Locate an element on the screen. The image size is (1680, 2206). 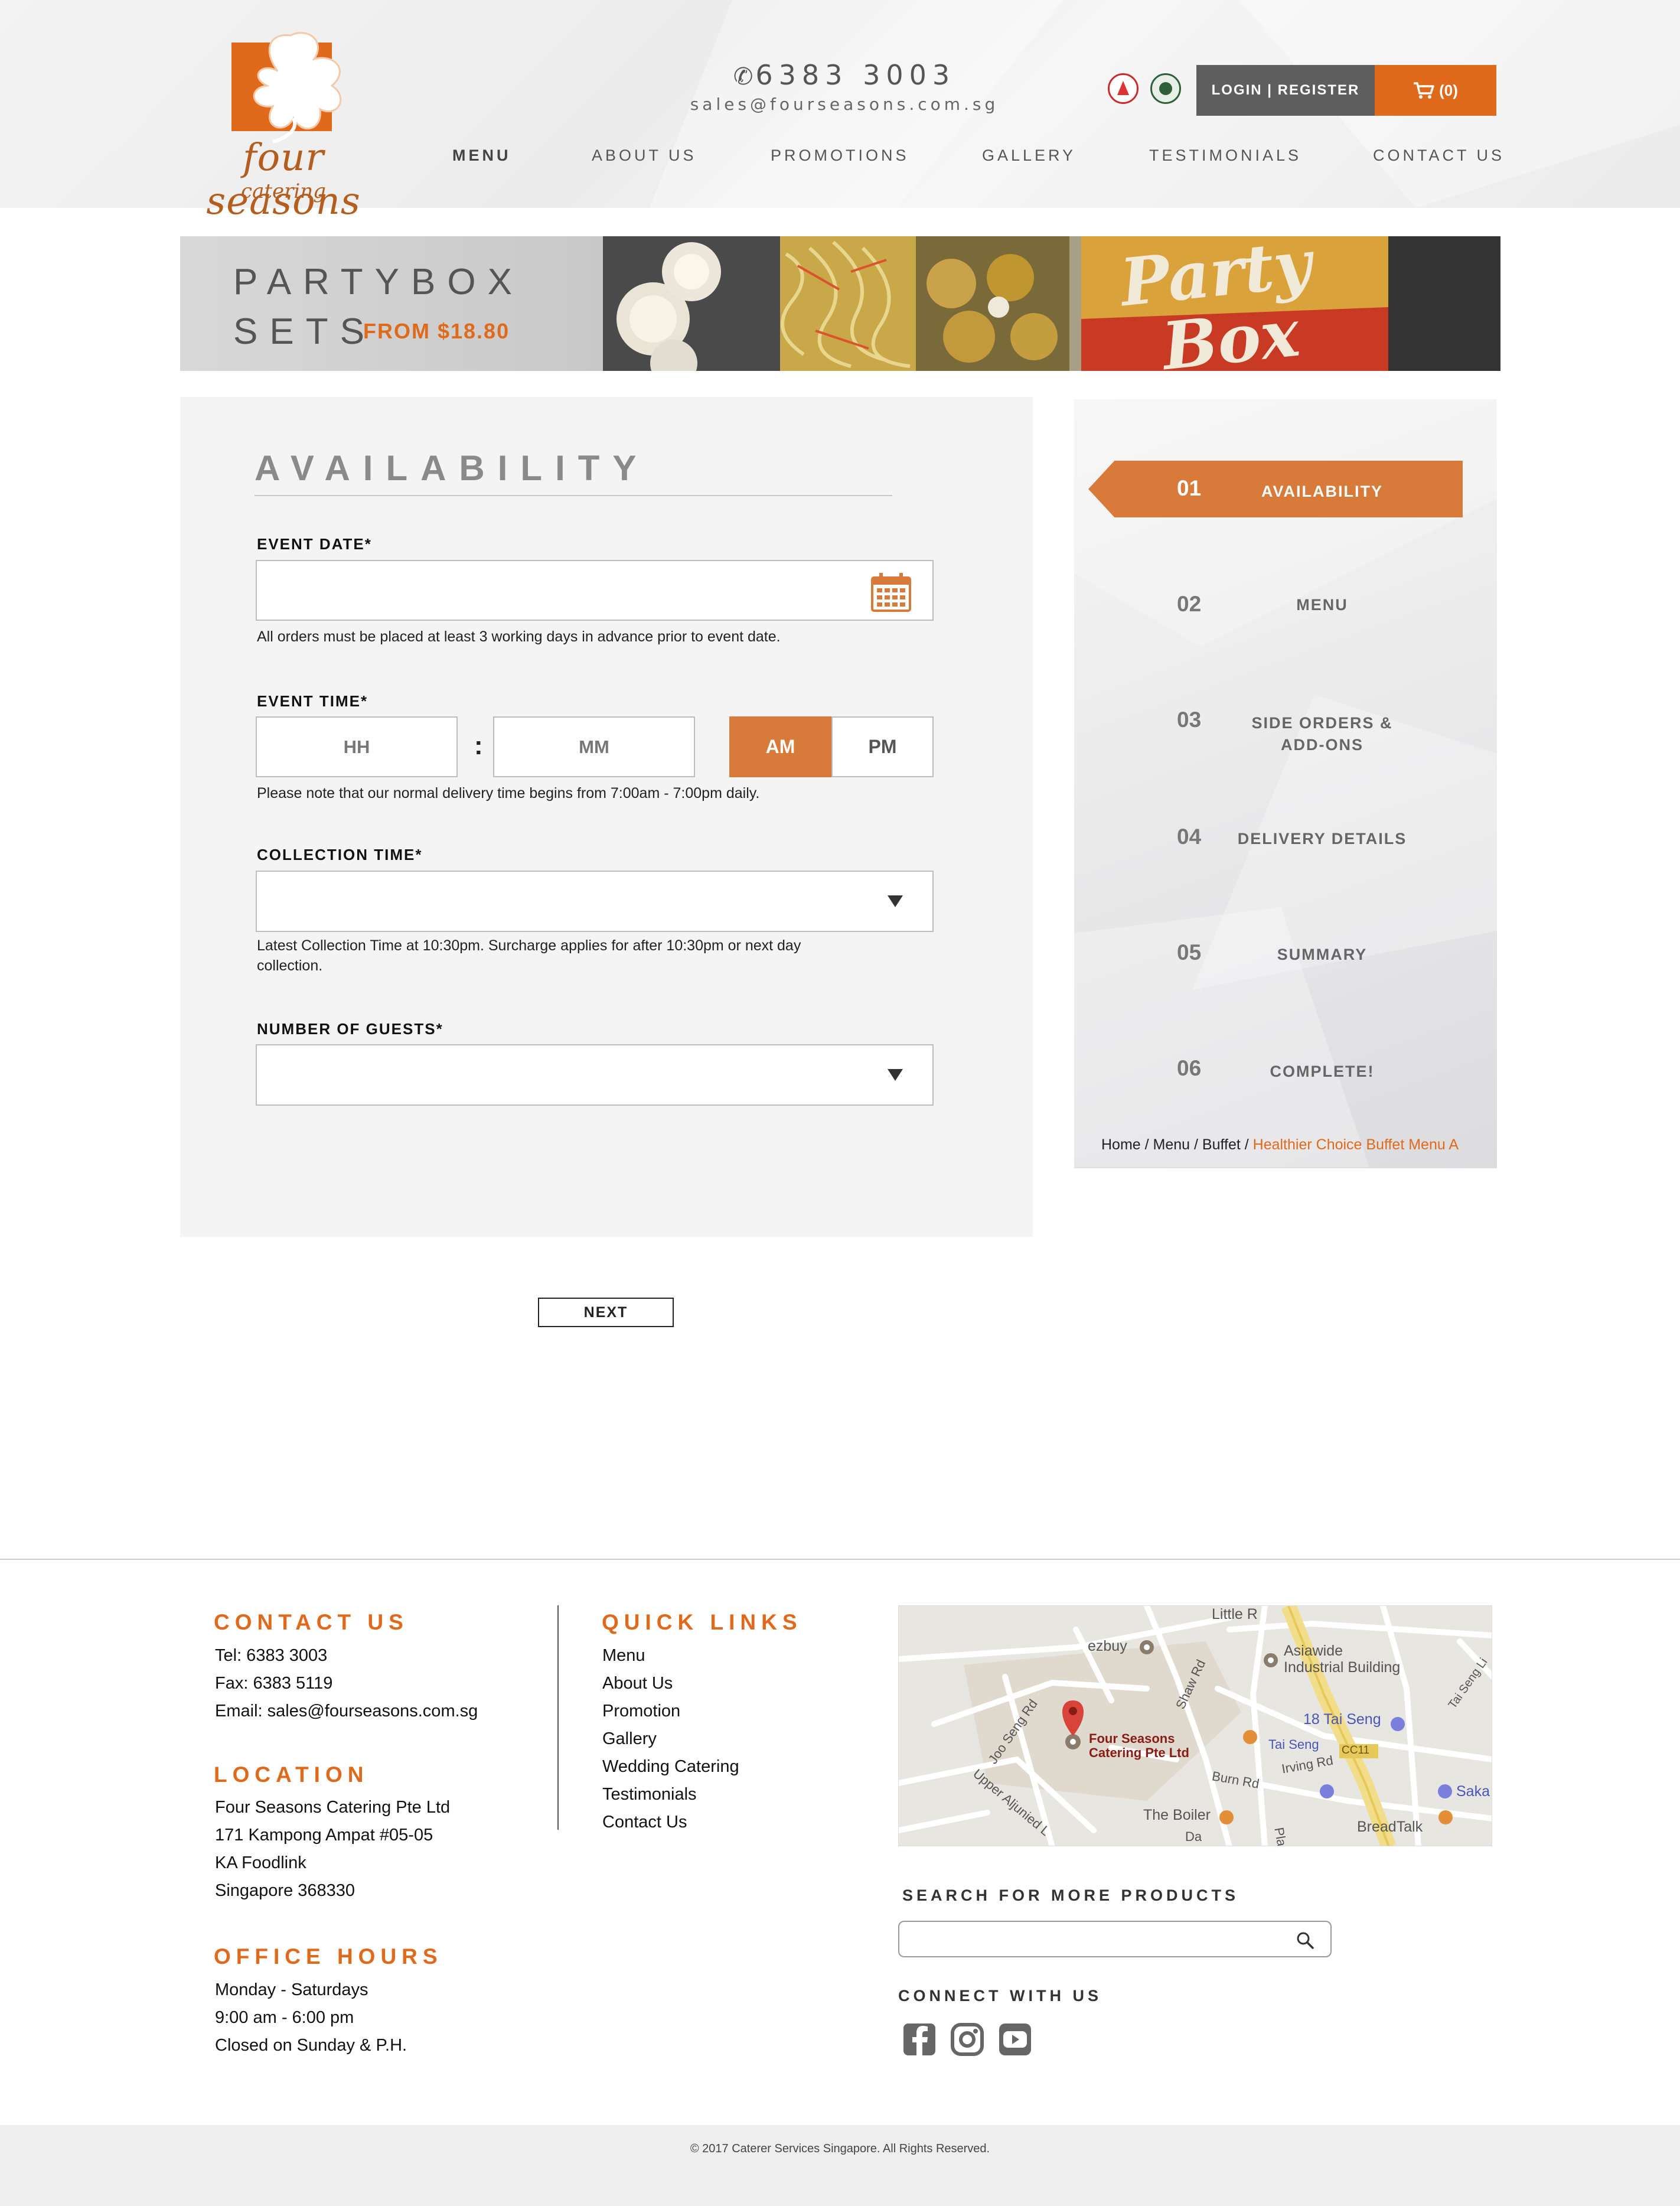
quick-link-contact: Contact Us is located at coordinates (670, 1823).